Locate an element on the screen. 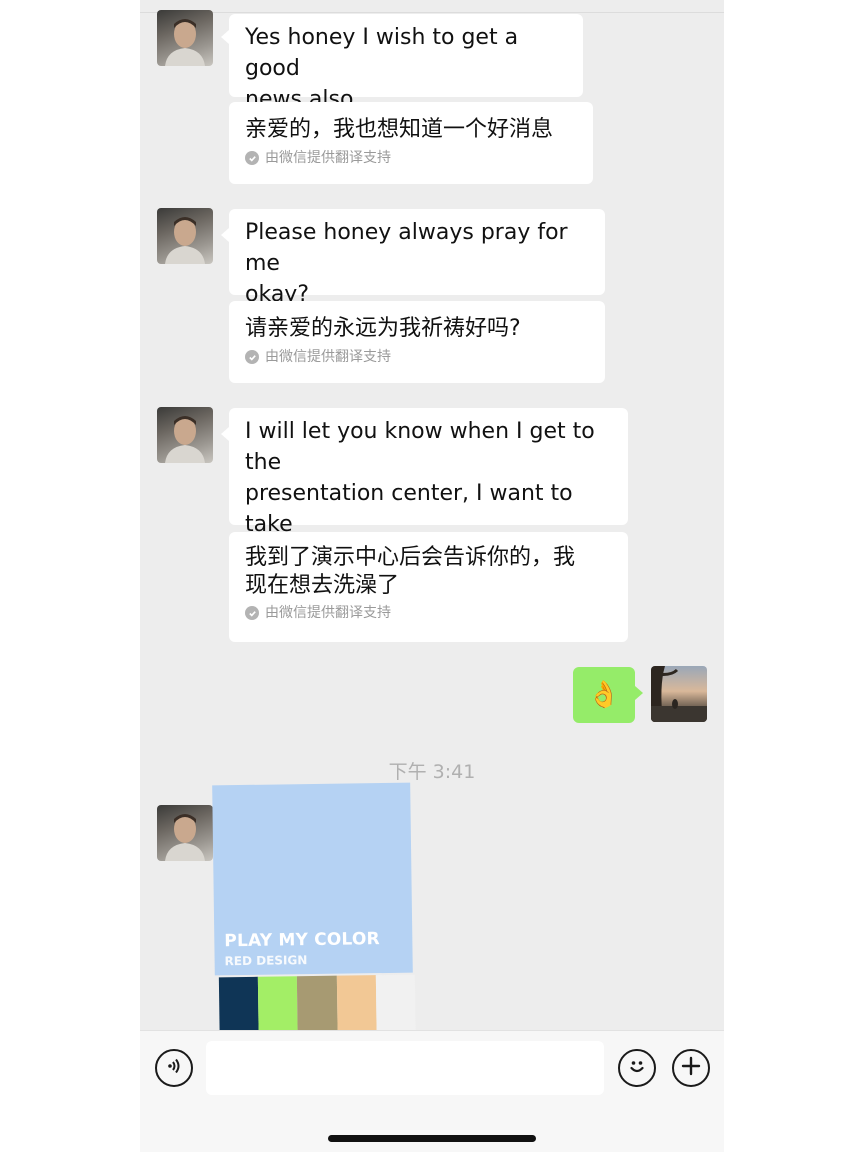 The width and height of the screenshot is (864, 1152). translation-bubble: 我到了演示中心后会告诉你的，我 现在想去洗澡了 由微信提供翻译支持 is located at coordinates (428, 587).